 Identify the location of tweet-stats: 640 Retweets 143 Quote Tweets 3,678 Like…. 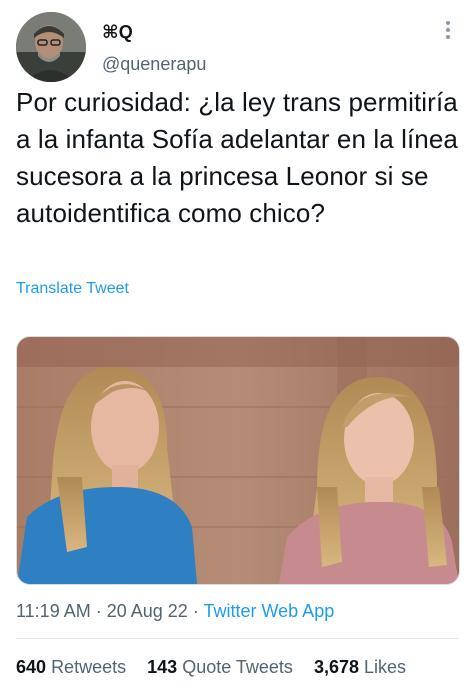
(219, 667).